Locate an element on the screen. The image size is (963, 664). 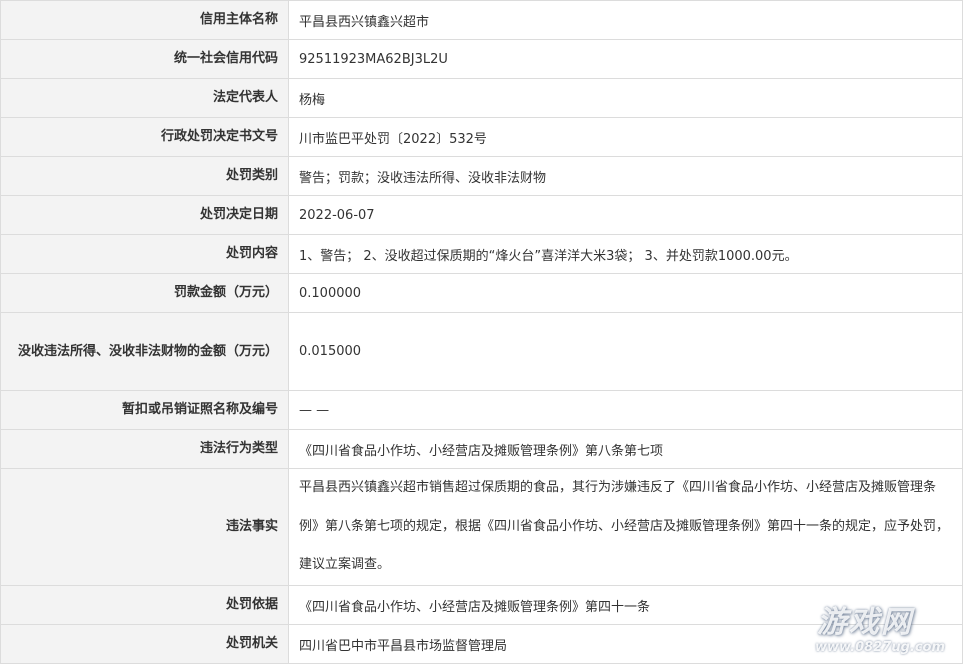
field-value: 2022-06-07 is located at coordinates (625, 215).